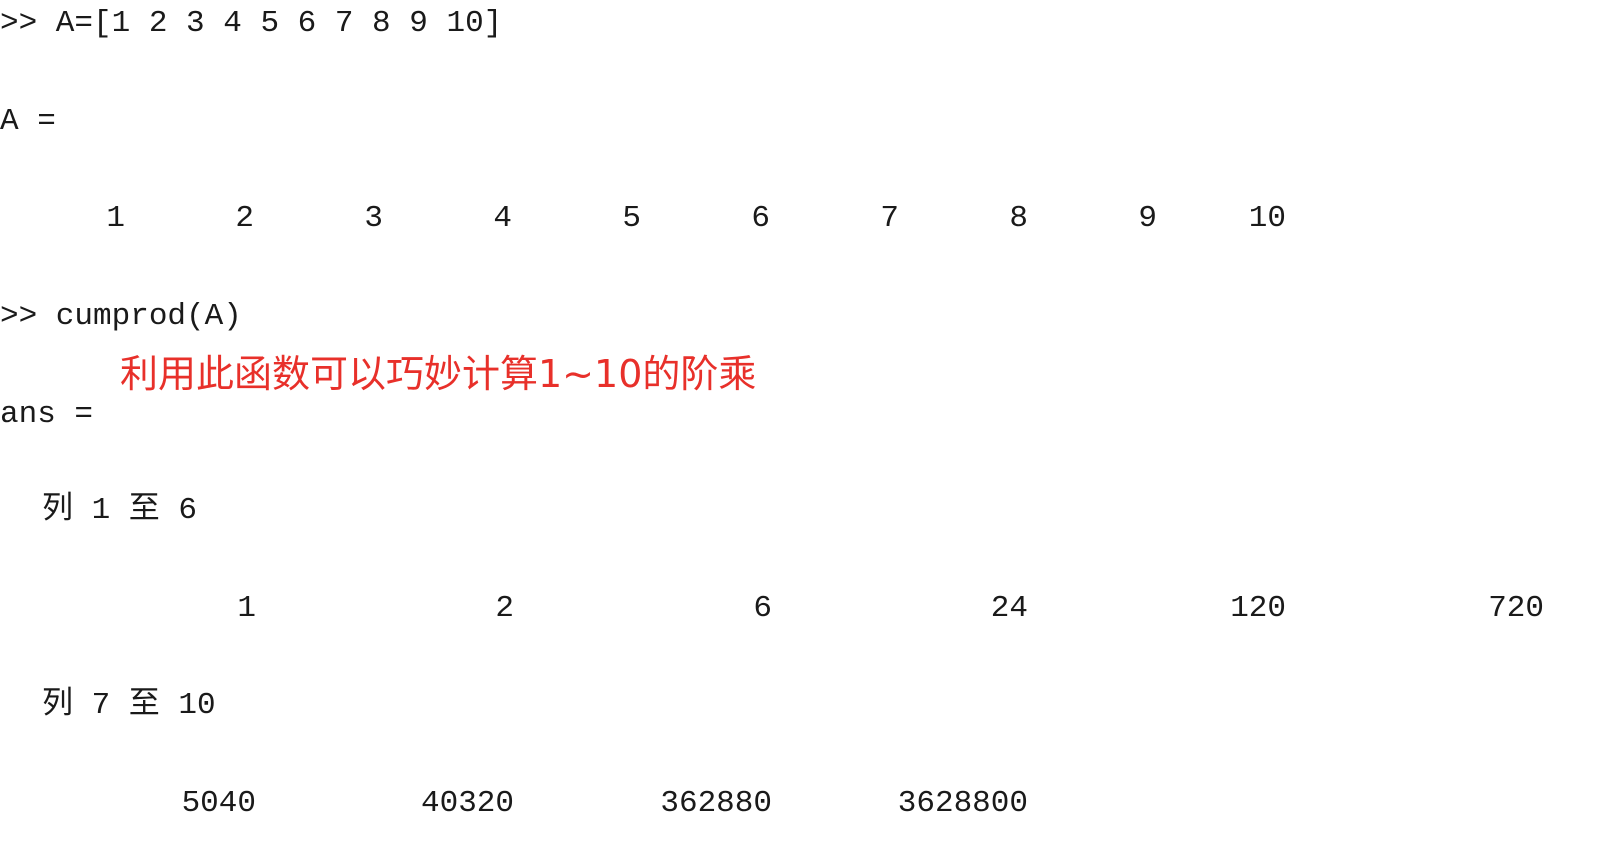  I want to click on result-value: 120, so click(1258, 608).